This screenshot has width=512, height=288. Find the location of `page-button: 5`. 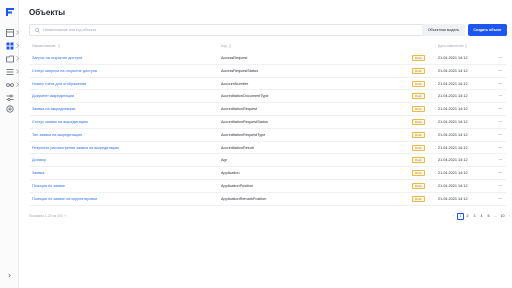

page-button: 5 is located at coordinates (488, 216).